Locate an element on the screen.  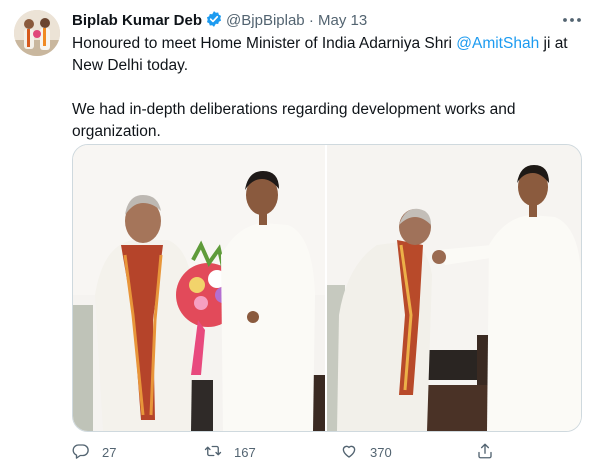
mention-link: @AmitShah is located at coordinates (497, 43).